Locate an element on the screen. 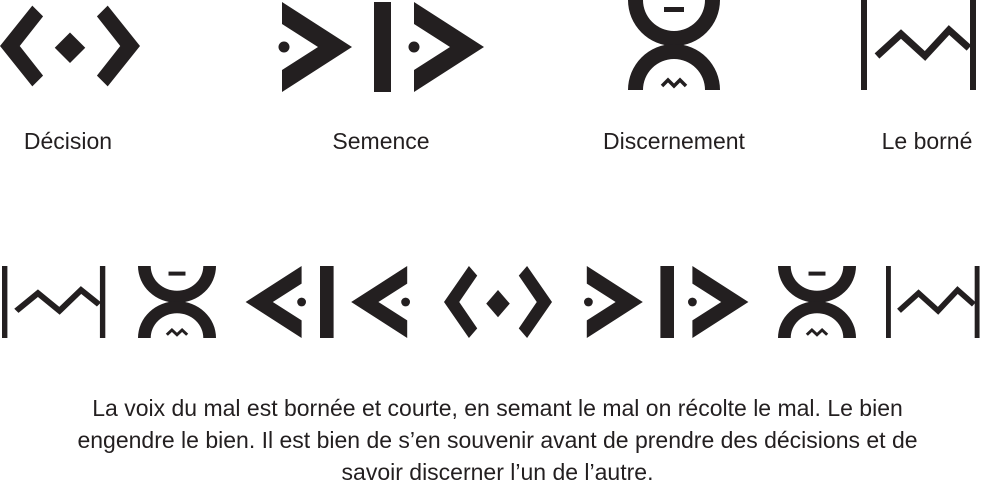 Image resolution: width=995 pixels, height=488 pixels. sequence-decision-icon is located at coordinates (498, 302).